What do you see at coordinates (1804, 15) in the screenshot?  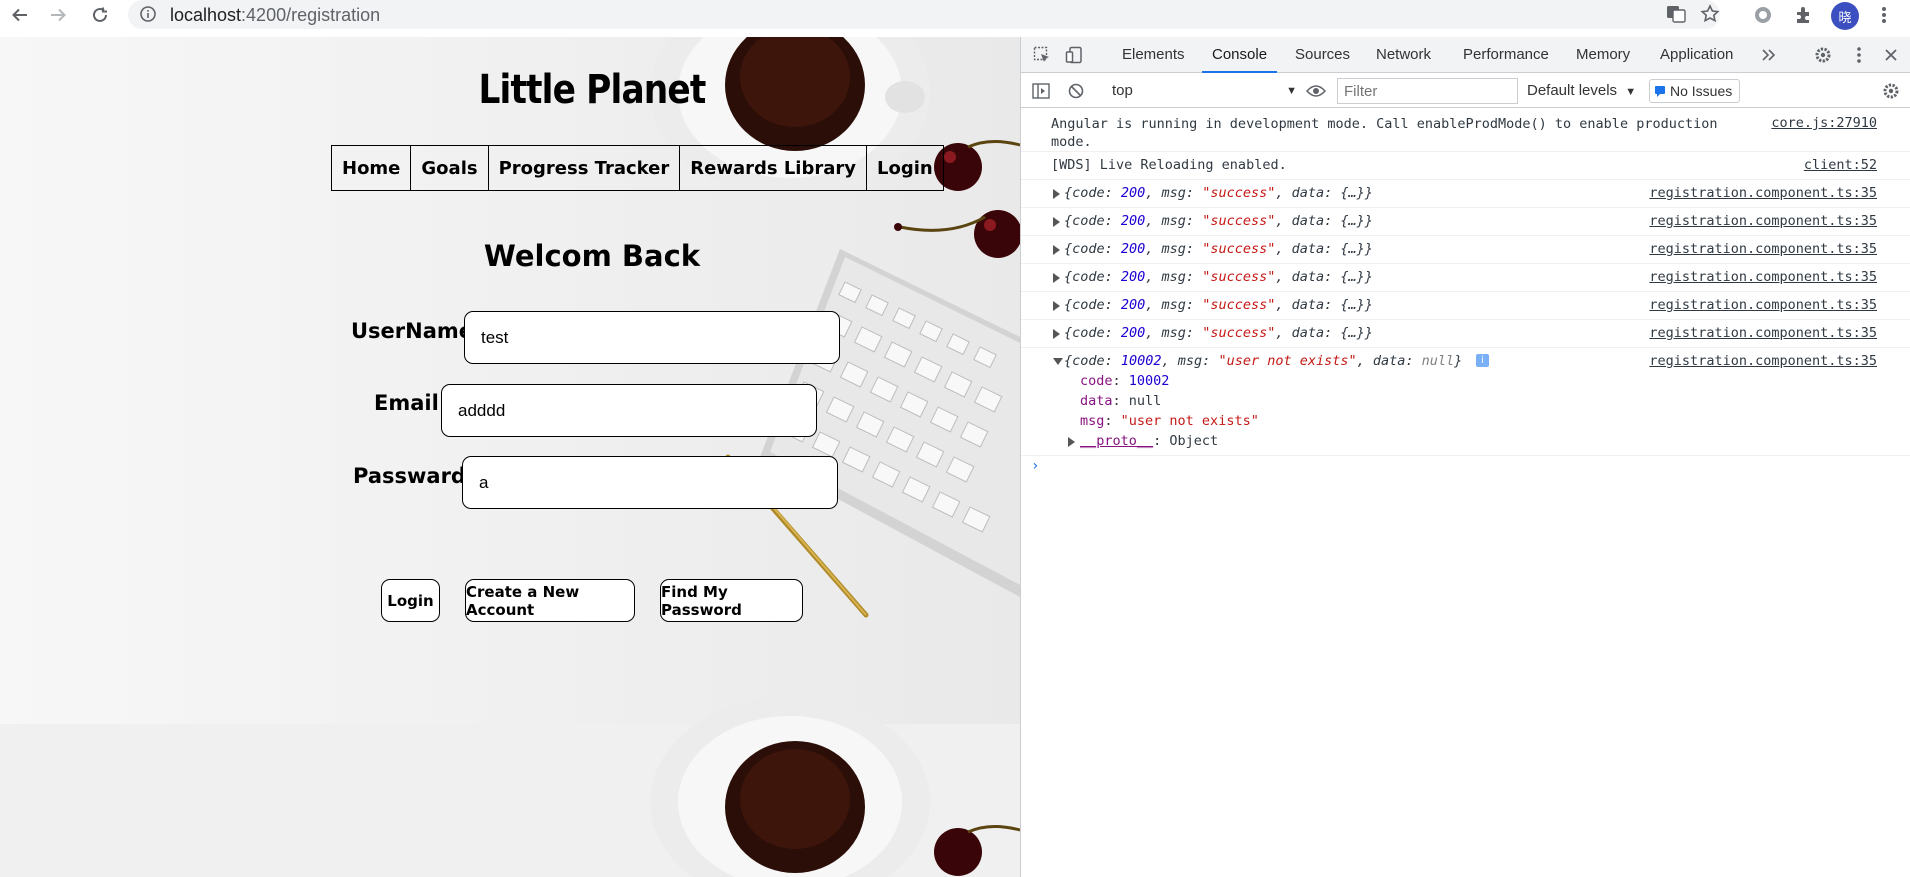 I see `extensions-puzzle-icon` at bounding box center [1804, 15].